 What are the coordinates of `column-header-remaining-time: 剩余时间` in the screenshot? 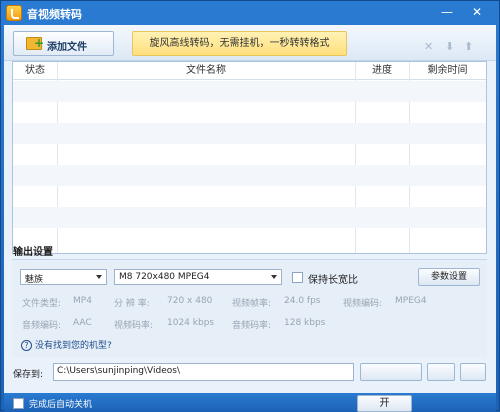 It's located at (447, 71).